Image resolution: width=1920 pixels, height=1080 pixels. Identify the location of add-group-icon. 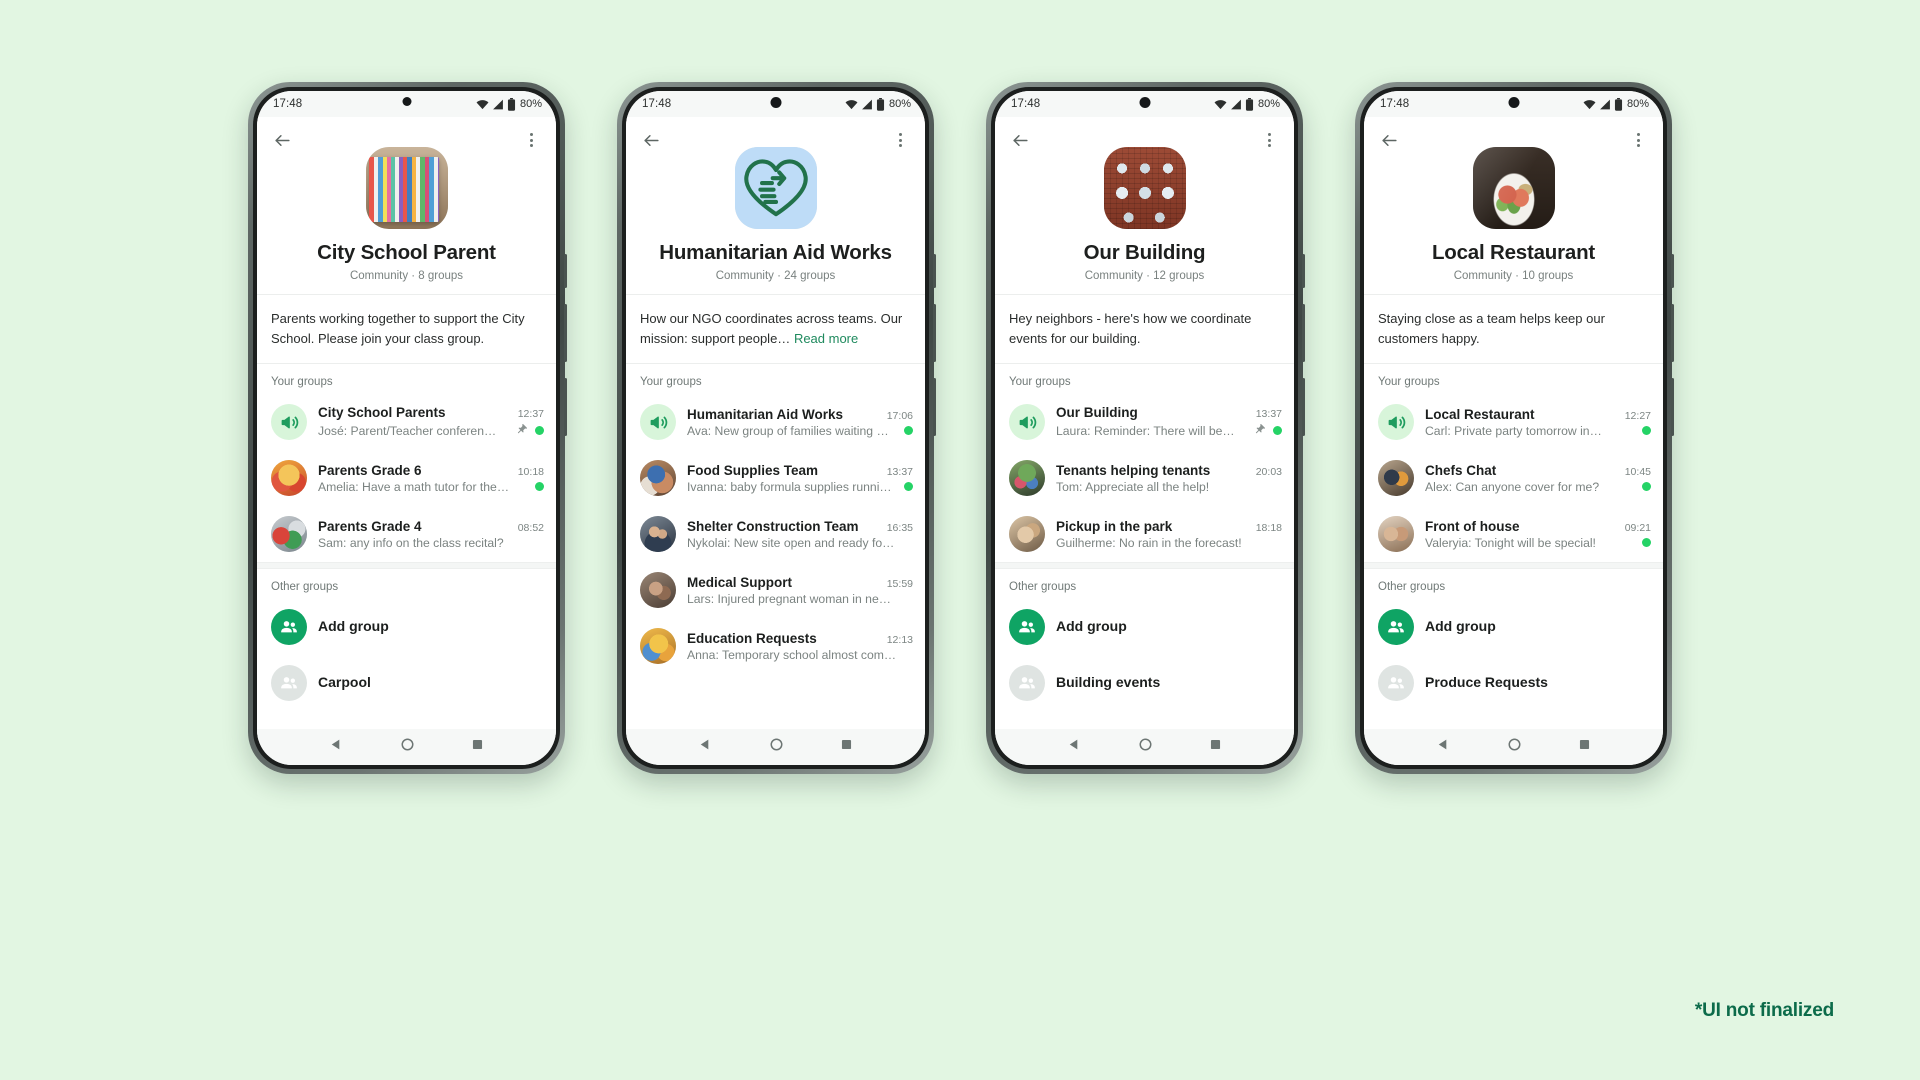
(1396, 627).